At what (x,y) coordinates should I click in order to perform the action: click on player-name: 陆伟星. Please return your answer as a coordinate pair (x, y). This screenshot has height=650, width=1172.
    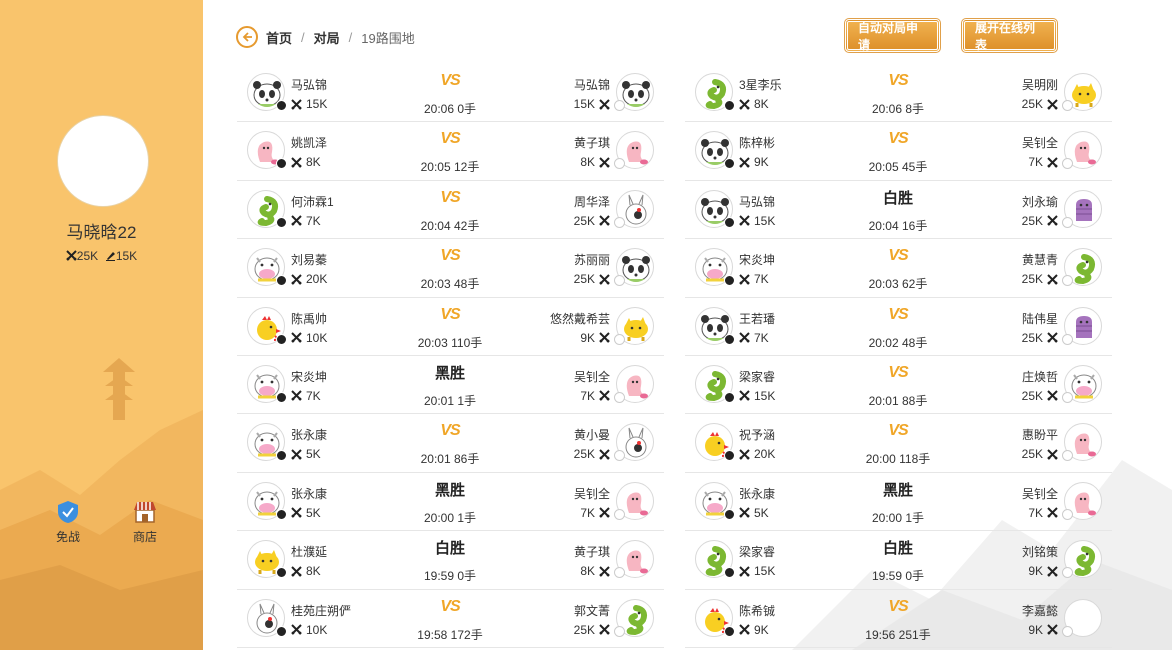
    Looking at the image, I should click on (1039, 318).